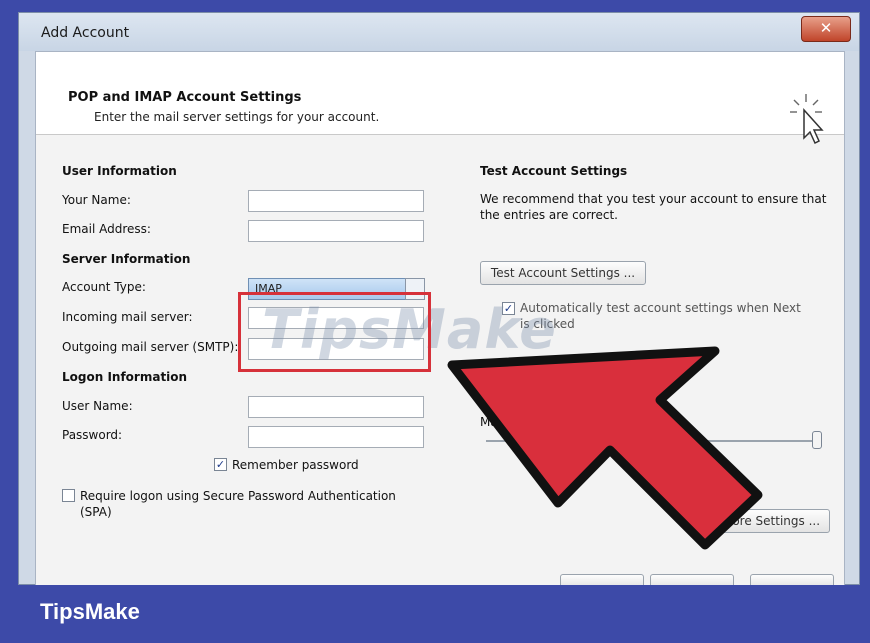 The height and width of the screenshot is (643, 870). I want to click on incoming-server-label: Incoming mail server:, so click(127, 317).